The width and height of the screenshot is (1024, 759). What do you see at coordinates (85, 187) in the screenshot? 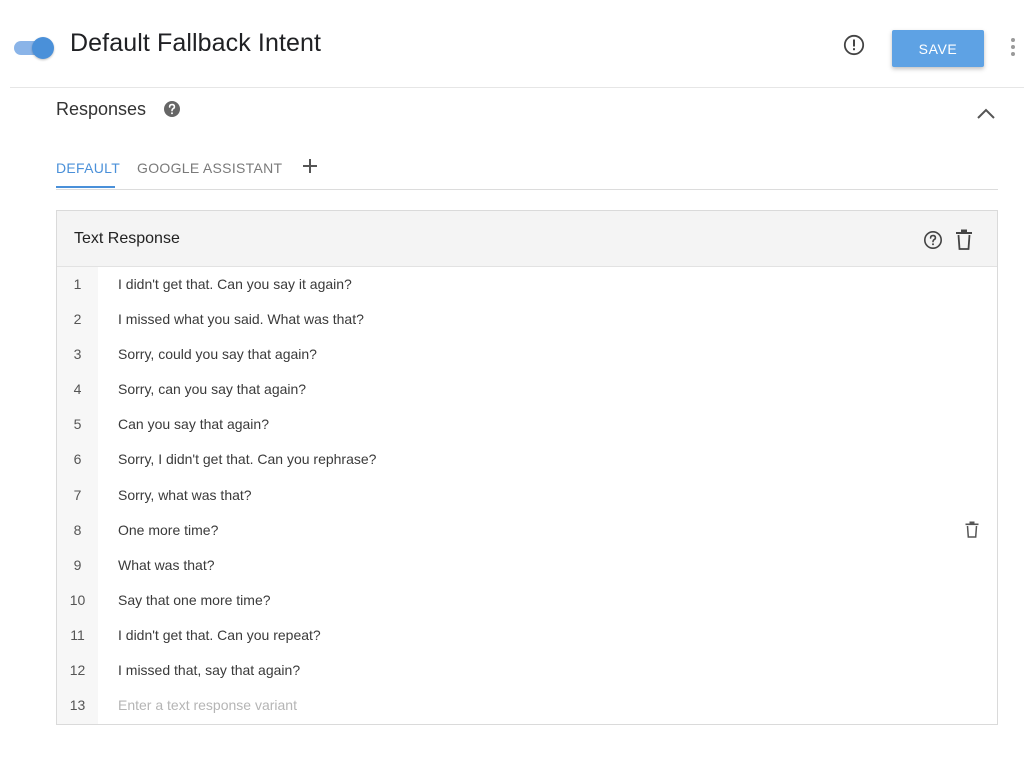
I see `active-tab-indicator` at bounding box center [85, 187].